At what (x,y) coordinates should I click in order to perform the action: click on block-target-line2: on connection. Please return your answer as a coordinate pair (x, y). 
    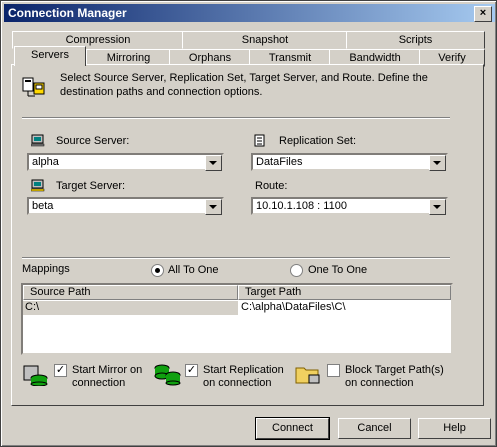
    Looking at the image, I should click on (379, 383).